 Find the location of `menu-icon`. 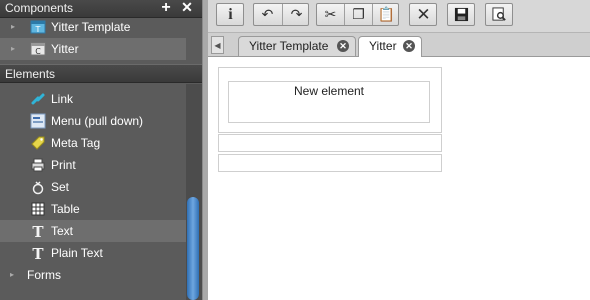

menu-icon is located at coordinates (38, 121).